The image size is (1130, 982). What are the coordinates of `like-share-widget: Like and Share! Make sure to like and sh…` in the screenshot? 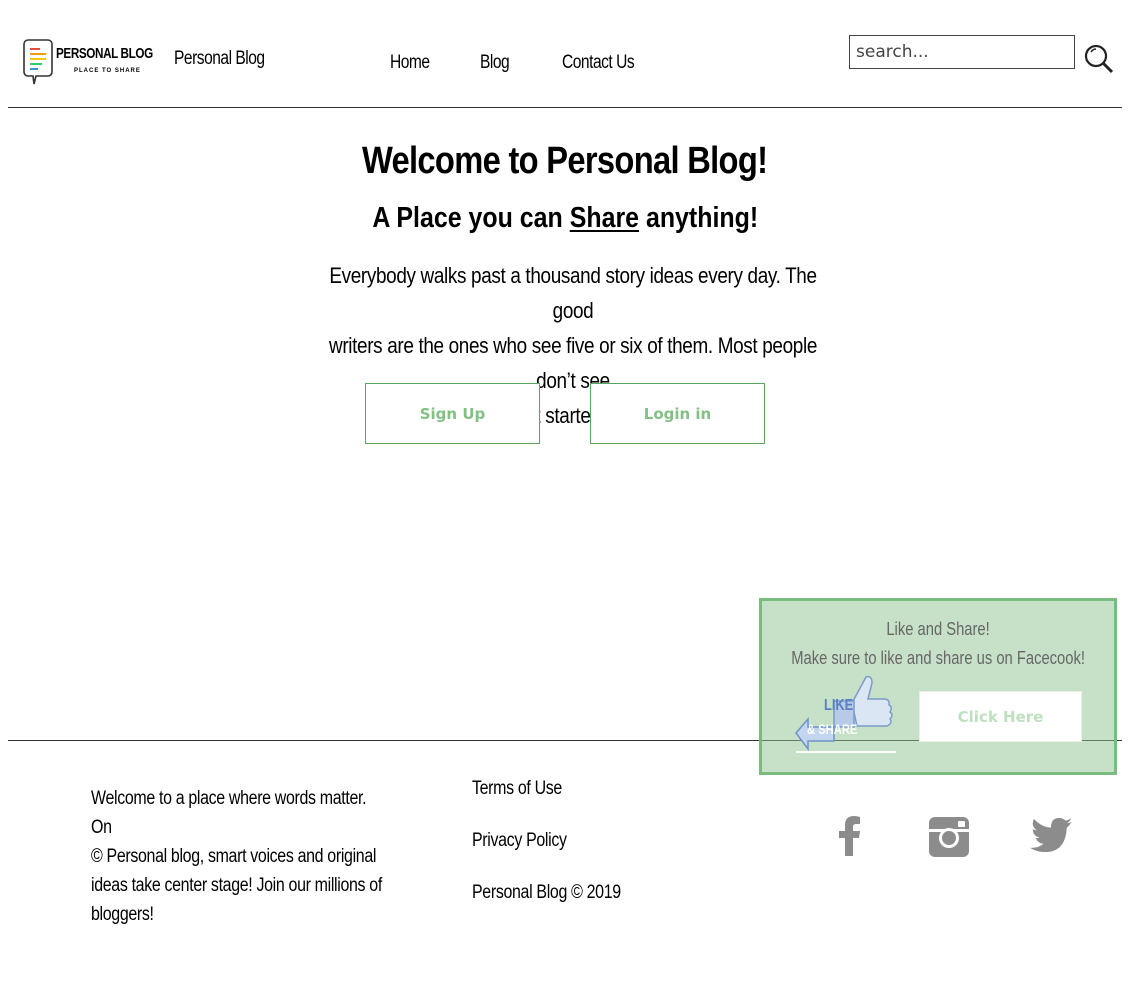 It's located at (938, 686).